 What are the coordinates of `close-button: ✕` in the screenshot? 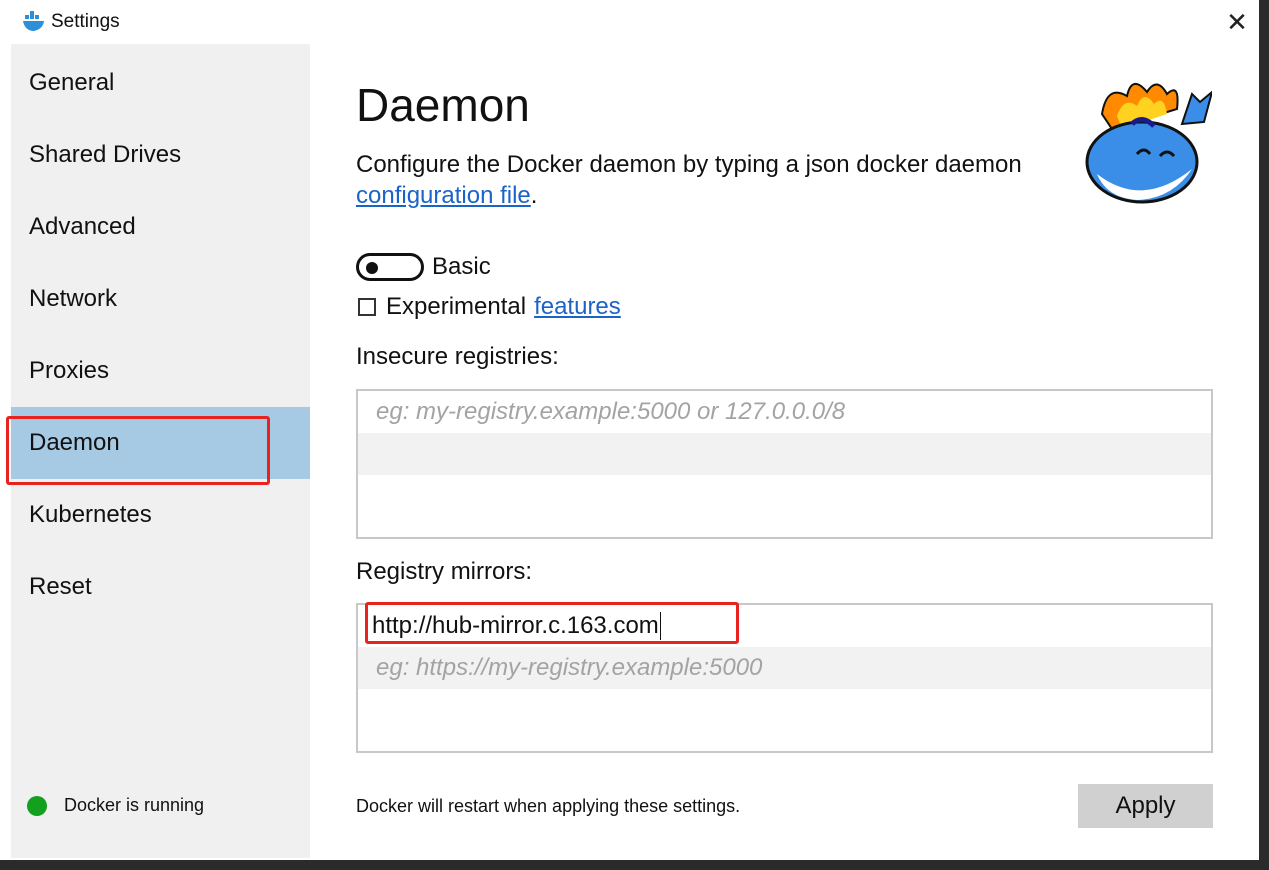 It's located at (1237, 22).